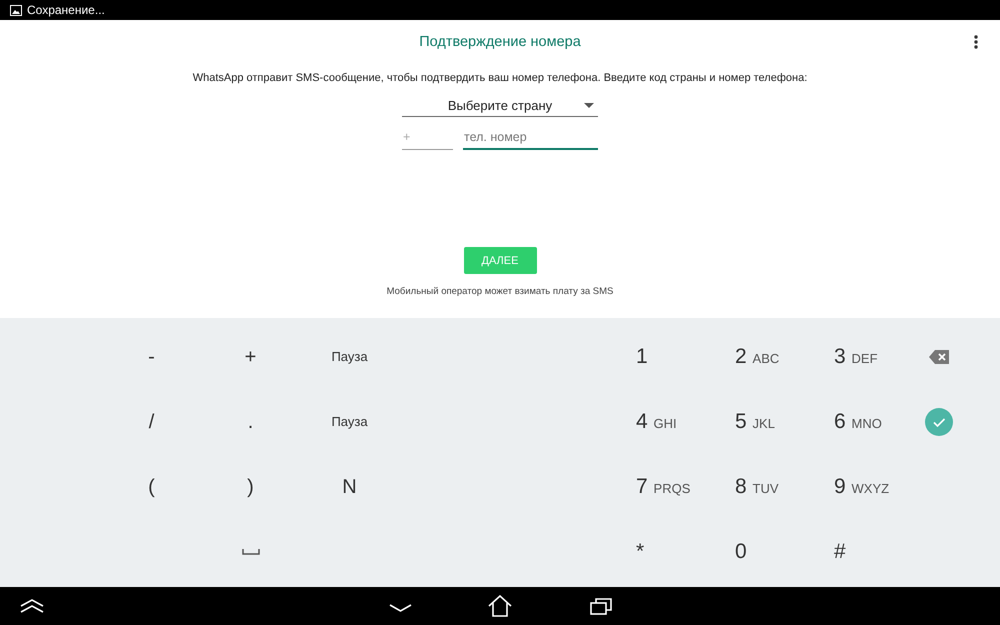 The image size is (1000, 625). I want to click on keypad-key: 5 JKL, so click(755, 422).